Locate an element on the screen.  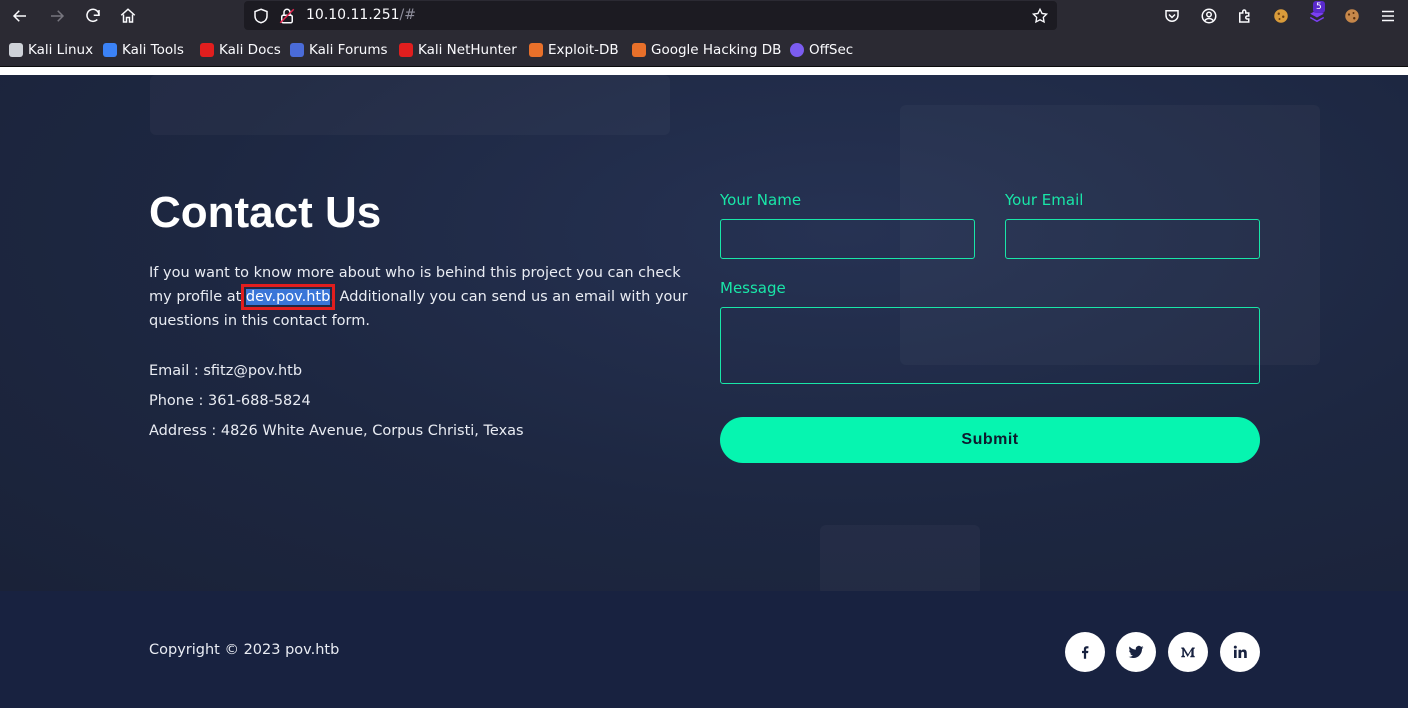
nethunter-icon is located at coordinates (406, 50).